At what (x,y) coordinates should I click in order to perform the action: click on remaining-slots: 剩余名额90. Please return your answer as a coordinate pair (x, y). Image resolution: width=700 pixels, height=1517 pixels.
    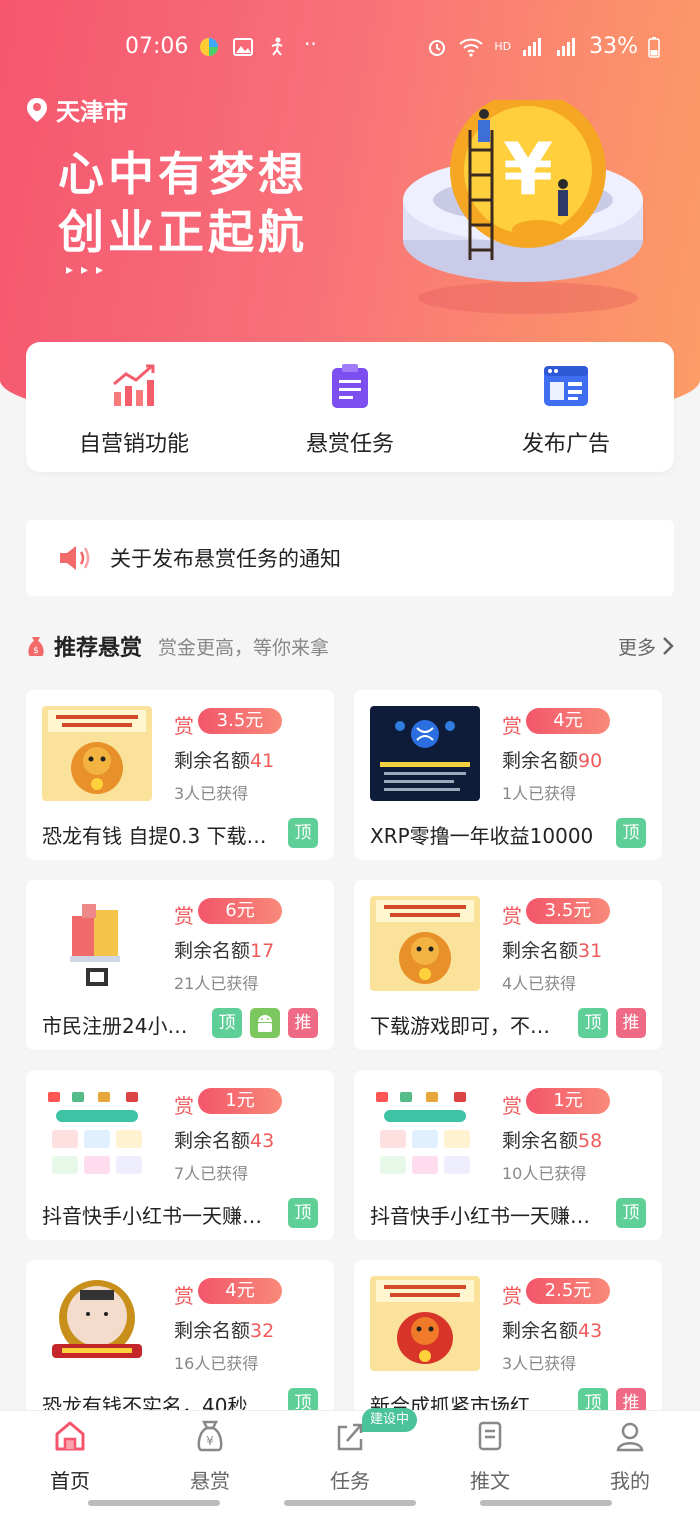
    Looking at the image, I should click on (552, 759).